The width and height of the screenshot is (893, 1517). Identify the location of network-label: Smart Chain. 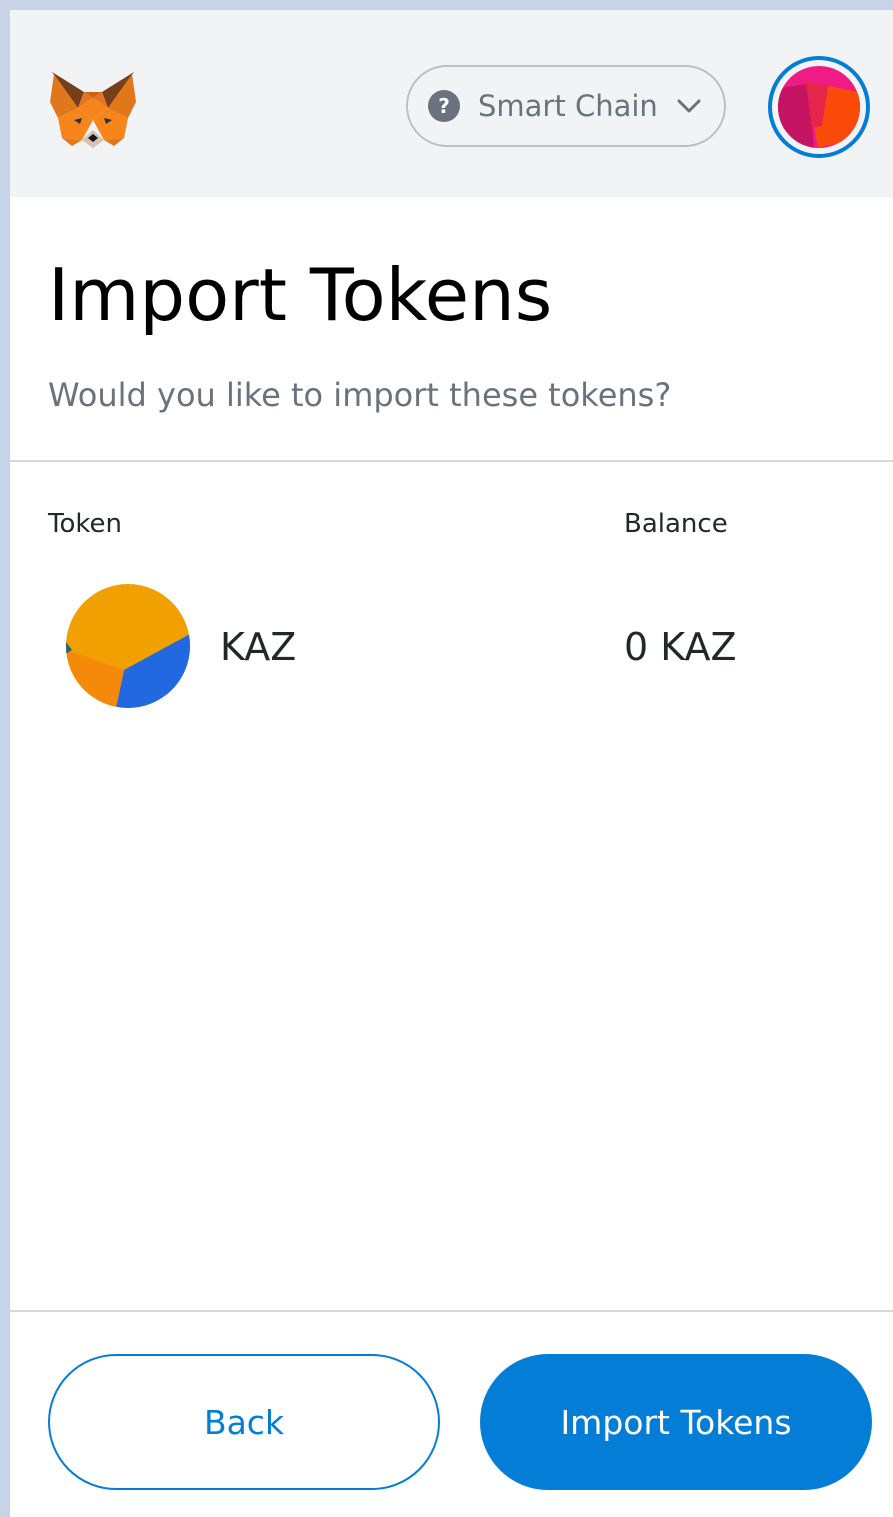
(568, 106).